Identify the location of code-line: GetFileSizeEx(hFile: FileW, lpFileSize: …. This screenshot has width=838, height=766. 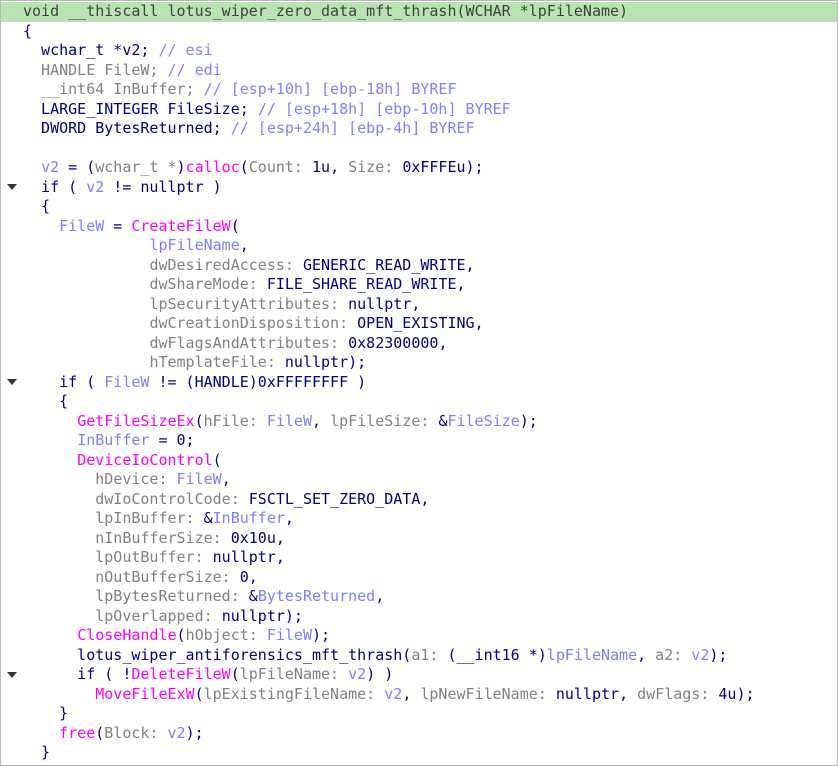
(419, 422).